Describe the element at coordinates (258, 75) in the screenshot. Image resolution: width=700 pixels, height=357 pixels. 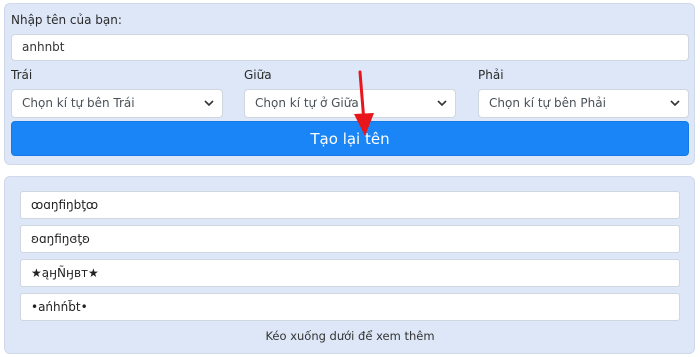
I see `middle-label: Giữa` at that location.